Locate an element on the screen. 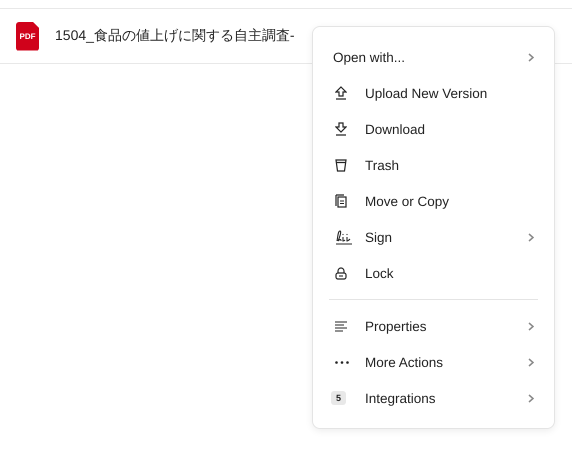 The image size is (572, 475). more-icon is located at coordinates (342, 362).